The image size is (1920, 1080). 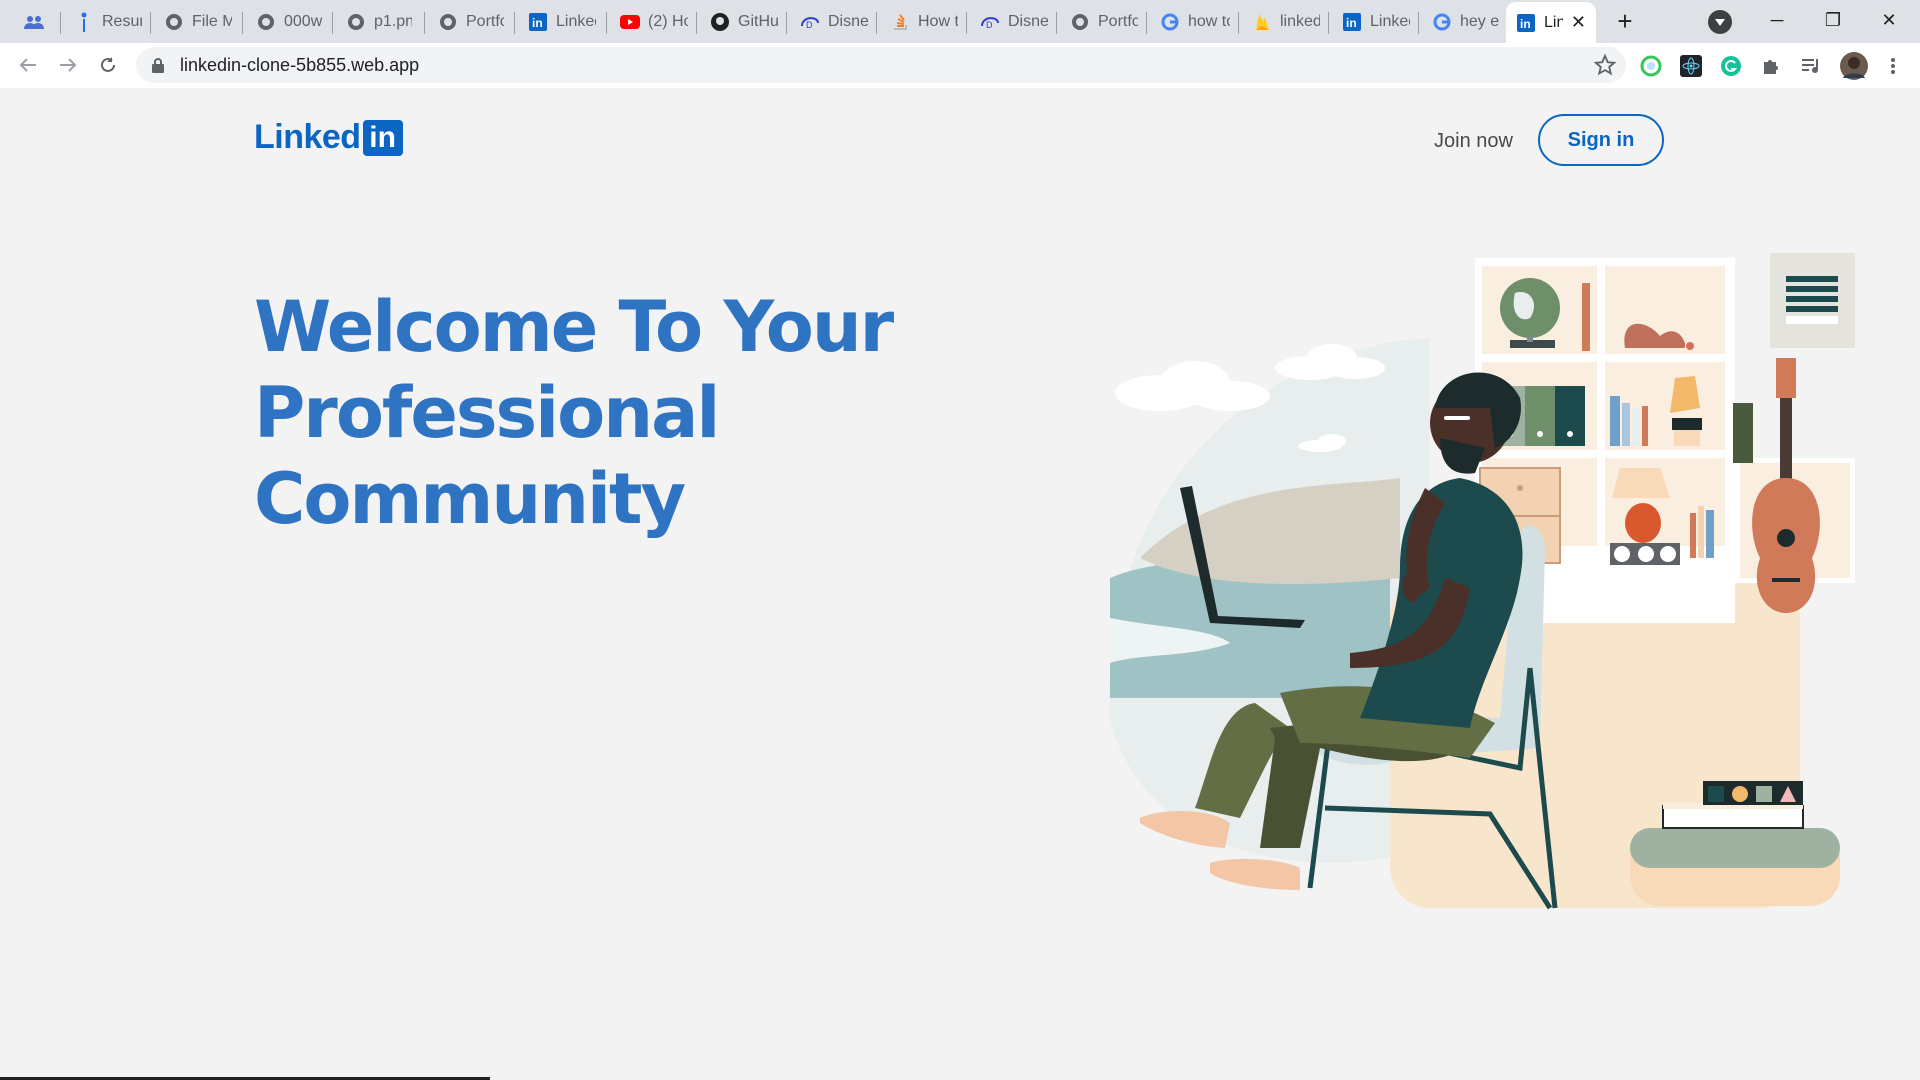 I want to click on tab-4: p1.pn, so click(x=379, y=22).